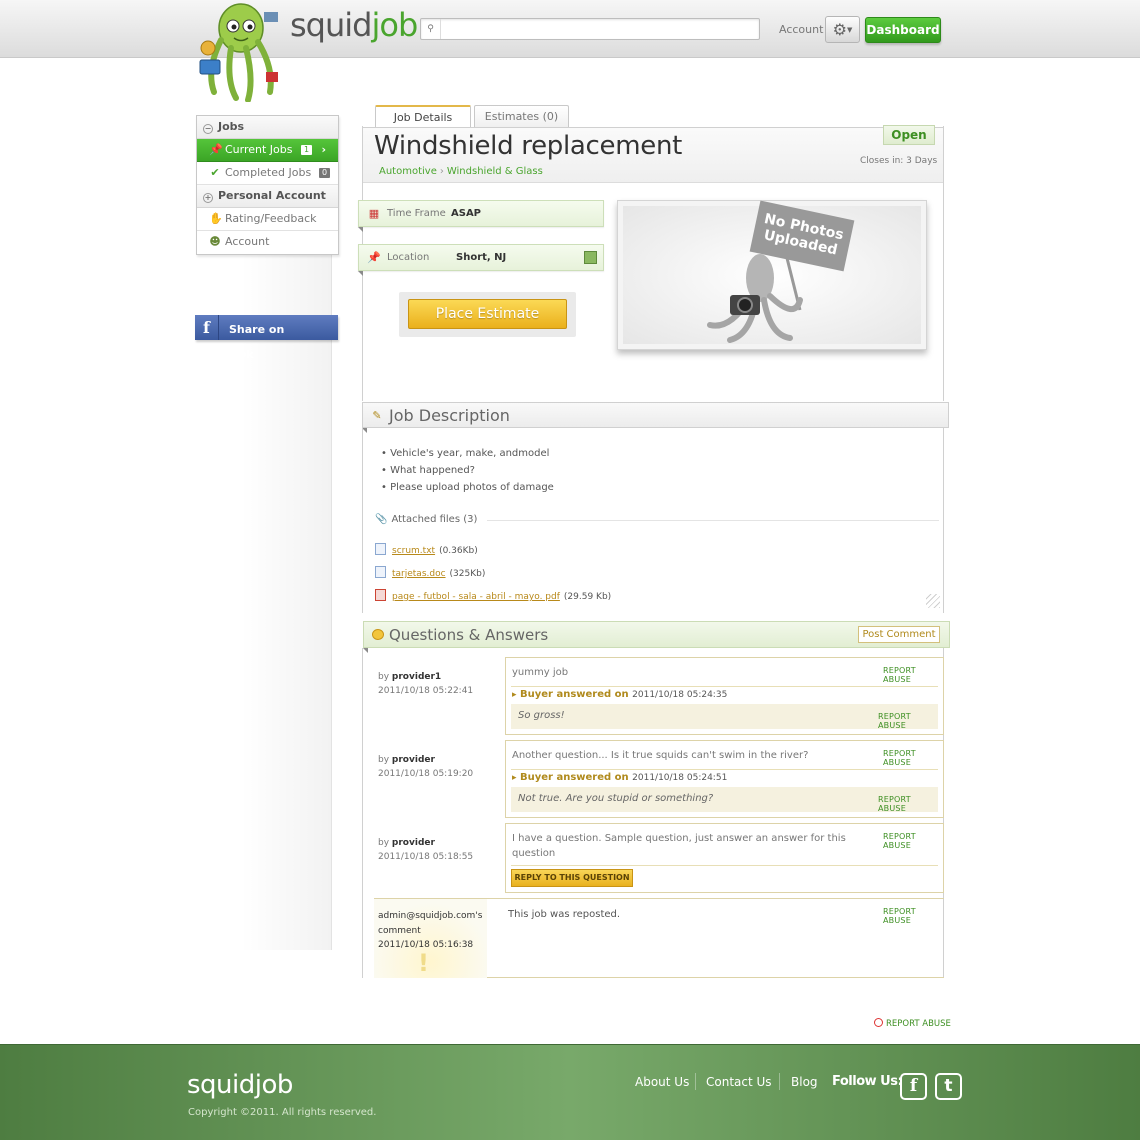 Image resolution: width=1140 pixels, height=1140 pixels. I want to click on word-file-icon, so click(380, 572).